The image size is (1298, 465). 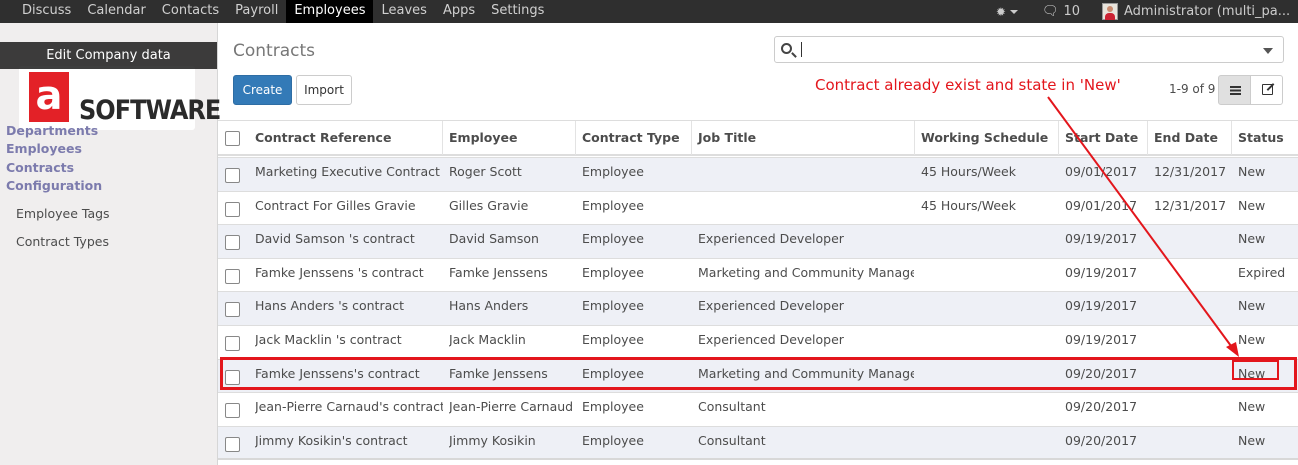 I want to click on pager-value: 1-9 of 9, so click(x=1192, y=89).